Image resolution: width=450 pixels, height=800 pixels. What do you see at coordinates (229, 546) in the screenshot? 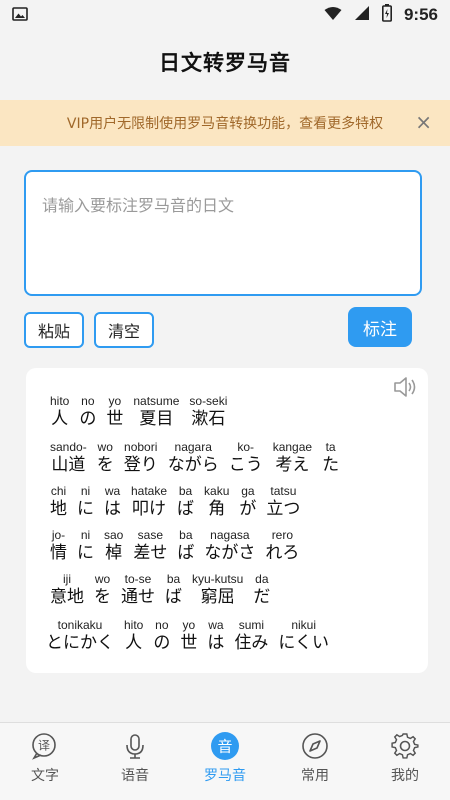
I see `annotated-word: nagasa ながさ` at bounding box center [229, 546].